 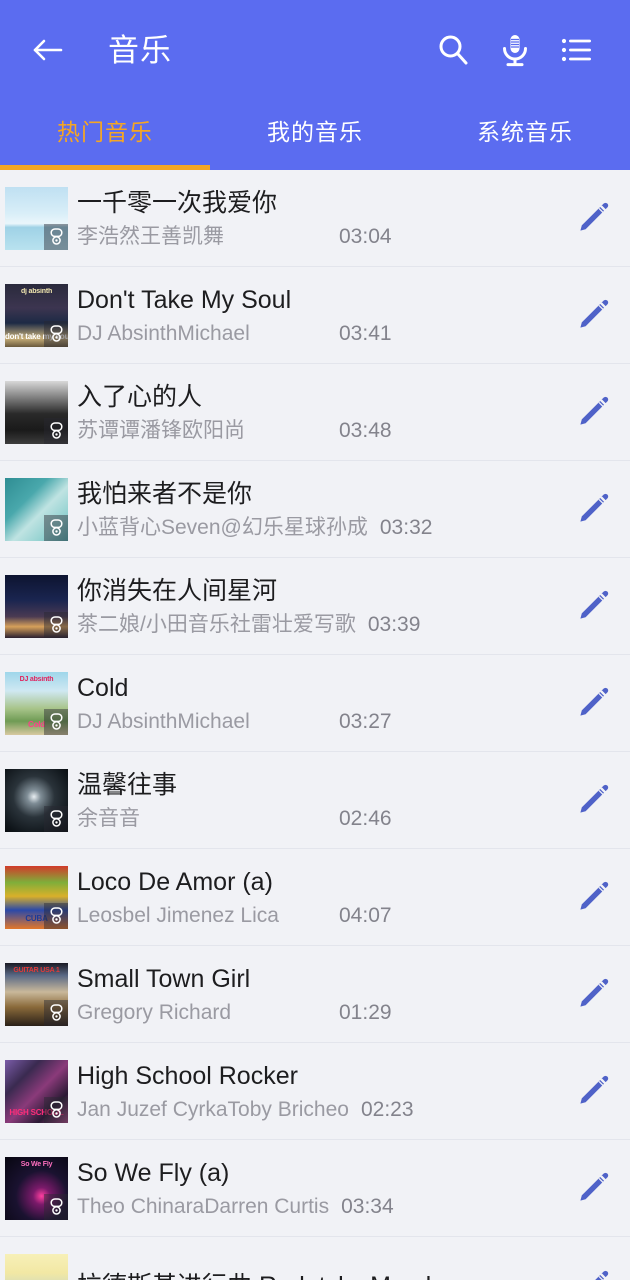 I want to click on song-subline: 苏谭谭潘锋欧阳尚 03:48, so click(x=312, y=430).